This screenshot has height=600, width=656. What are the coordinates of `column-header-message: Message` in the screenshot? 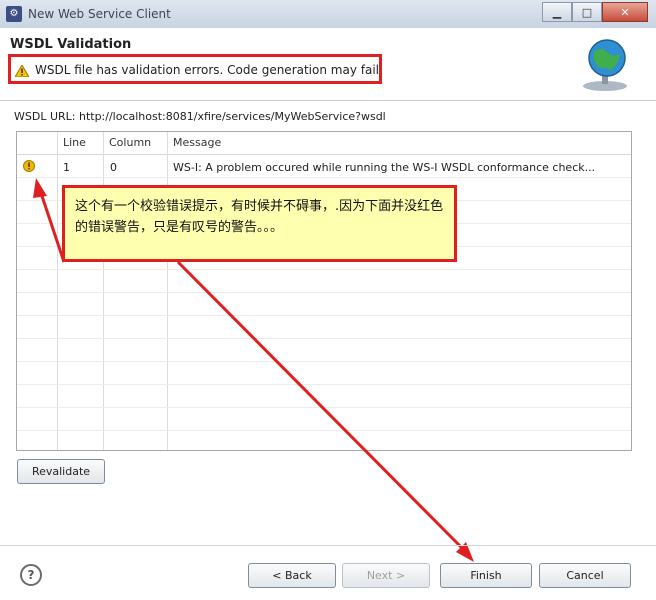 It's located at (197, 142).